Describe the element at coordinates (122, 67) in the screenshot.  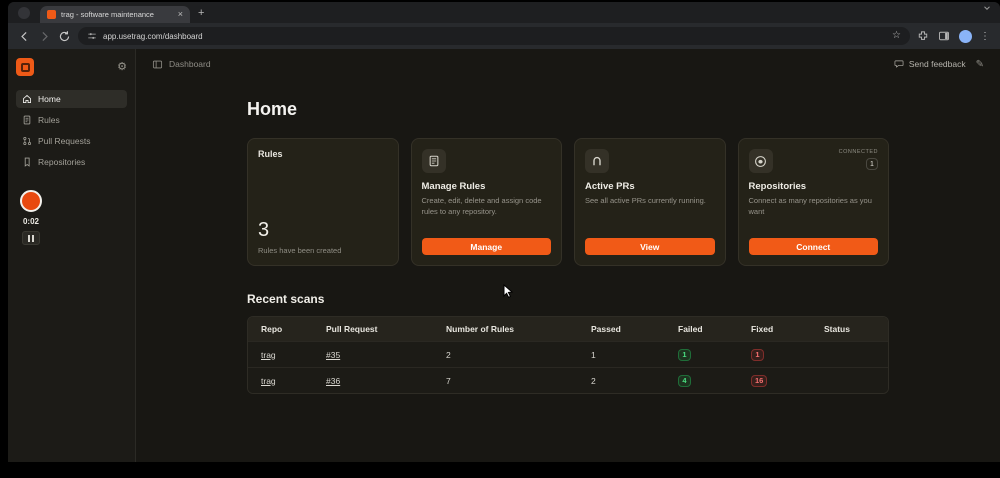
I see `settings-gear-icon: ⚙` at that location.